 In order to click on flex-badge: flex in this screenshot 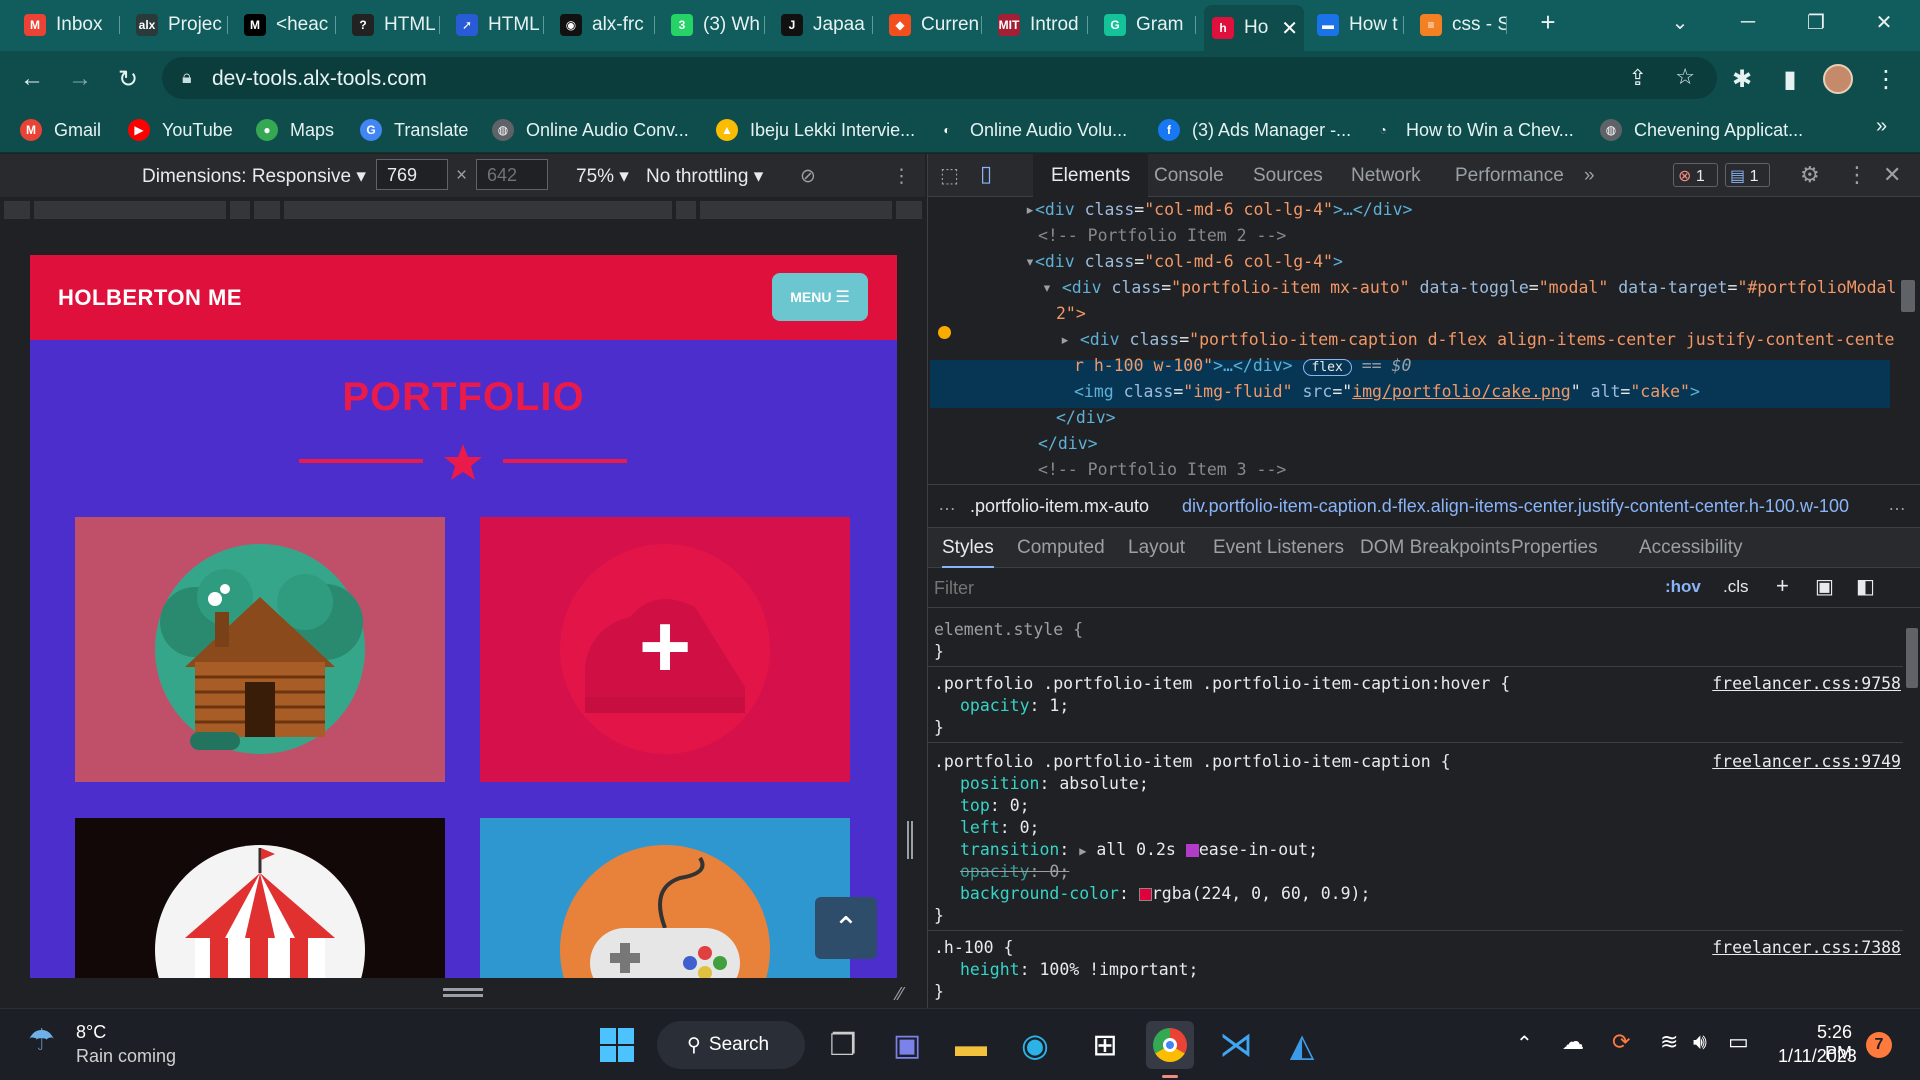, I will do `click(1327, 367)`.